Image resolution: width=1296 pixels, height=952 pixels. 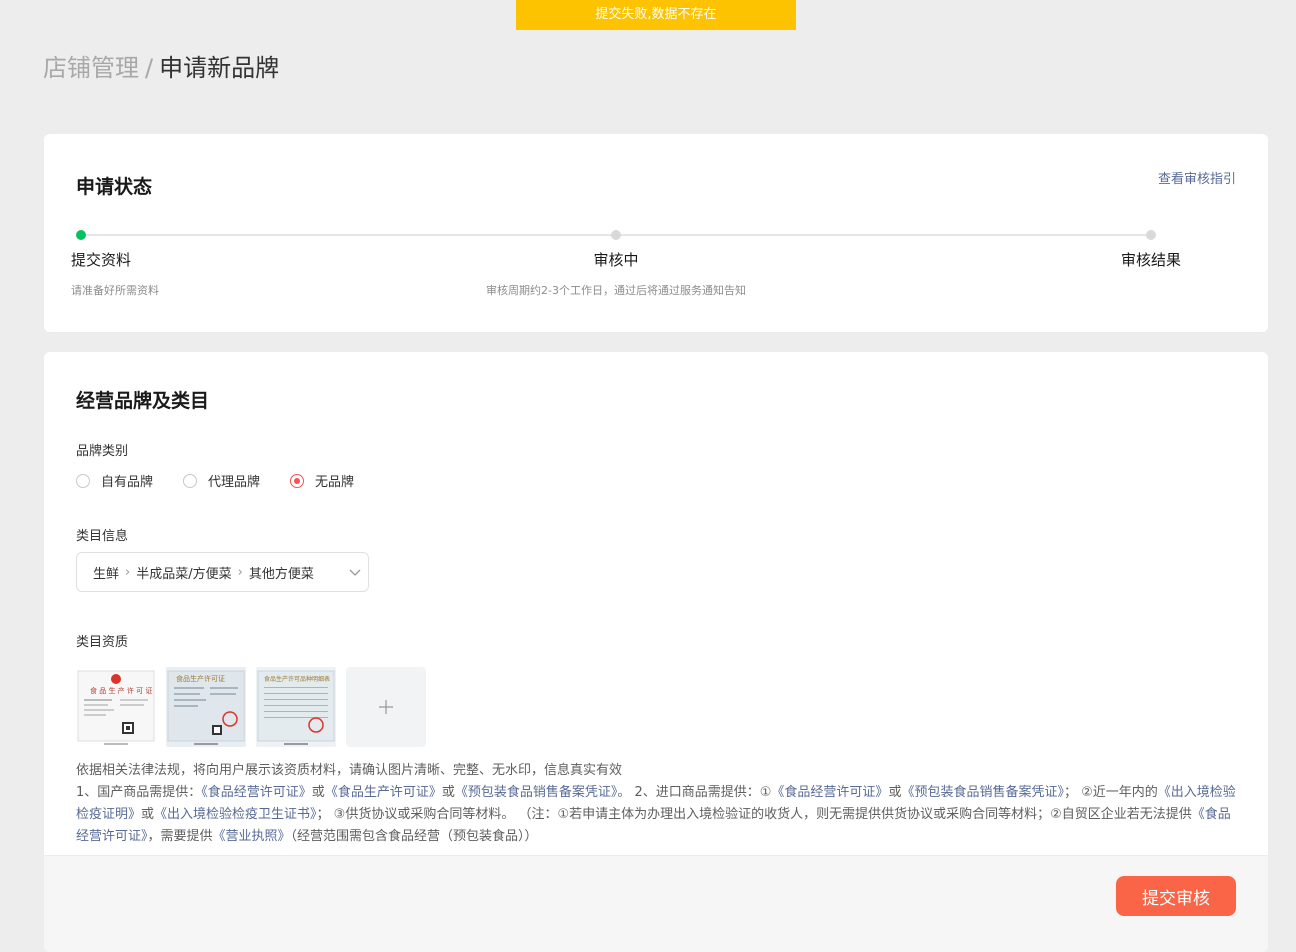 I want to click on brand-type-label: 品牌类别, so click(x=102, y=451).